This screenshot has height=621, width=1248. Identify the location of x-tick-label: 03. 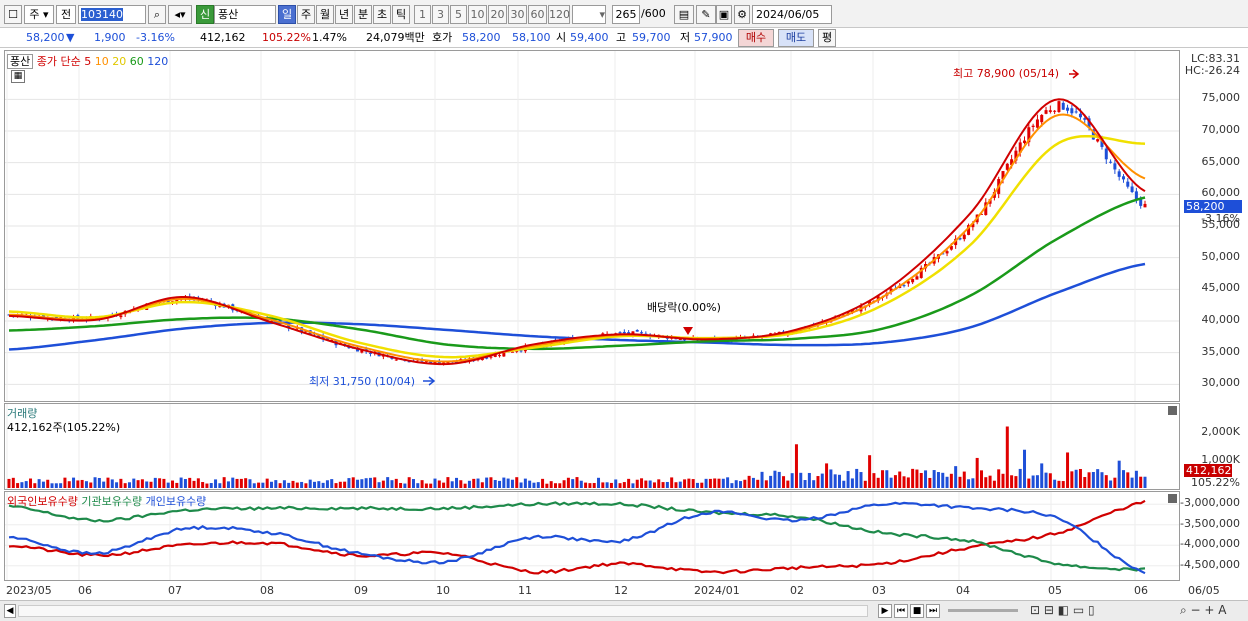
(879, 590).